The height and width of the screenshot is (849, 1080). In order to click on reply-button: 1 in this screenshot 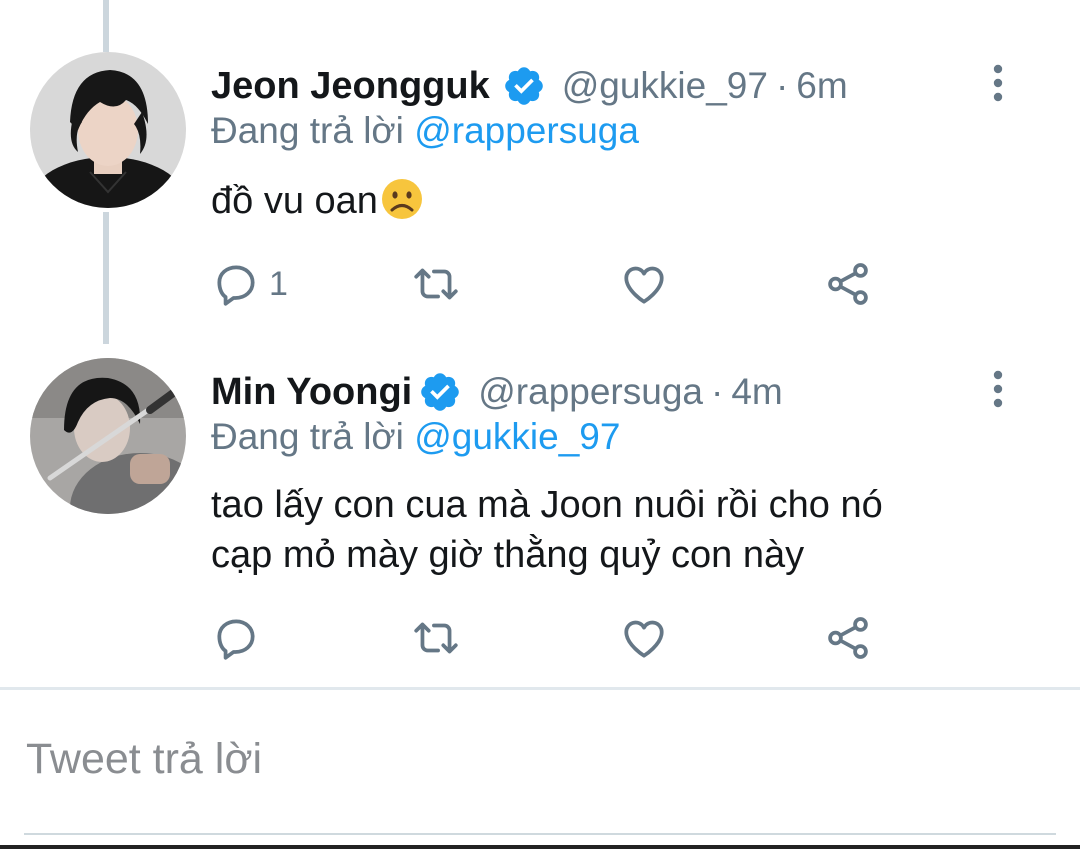, I will do `click(249, 284)`.